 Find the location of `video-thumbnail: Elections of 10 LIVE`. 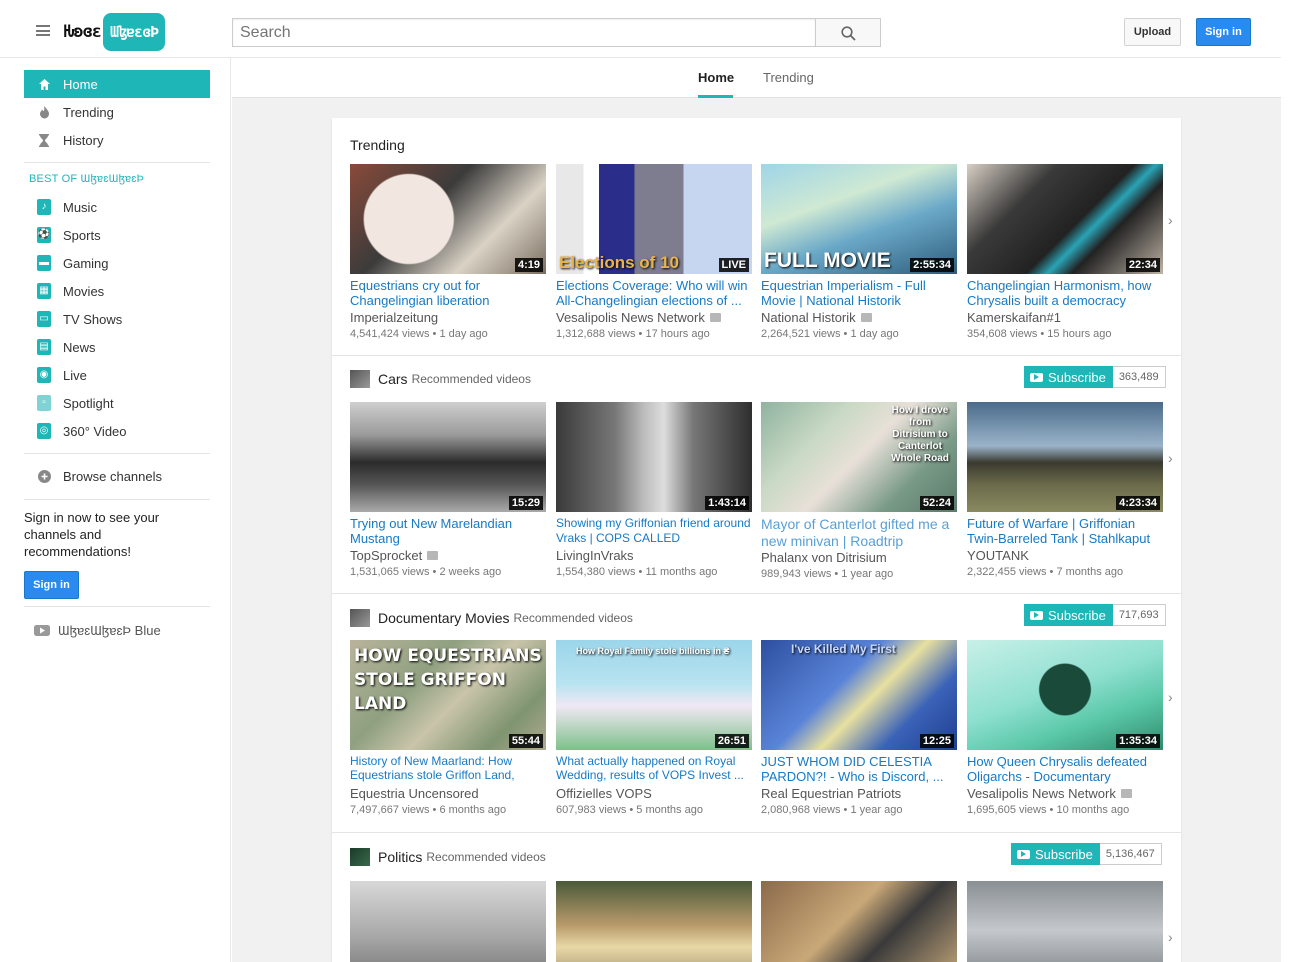

video-thumbnail: Elections of 10 LIVE is located at coordinates (654, 219).